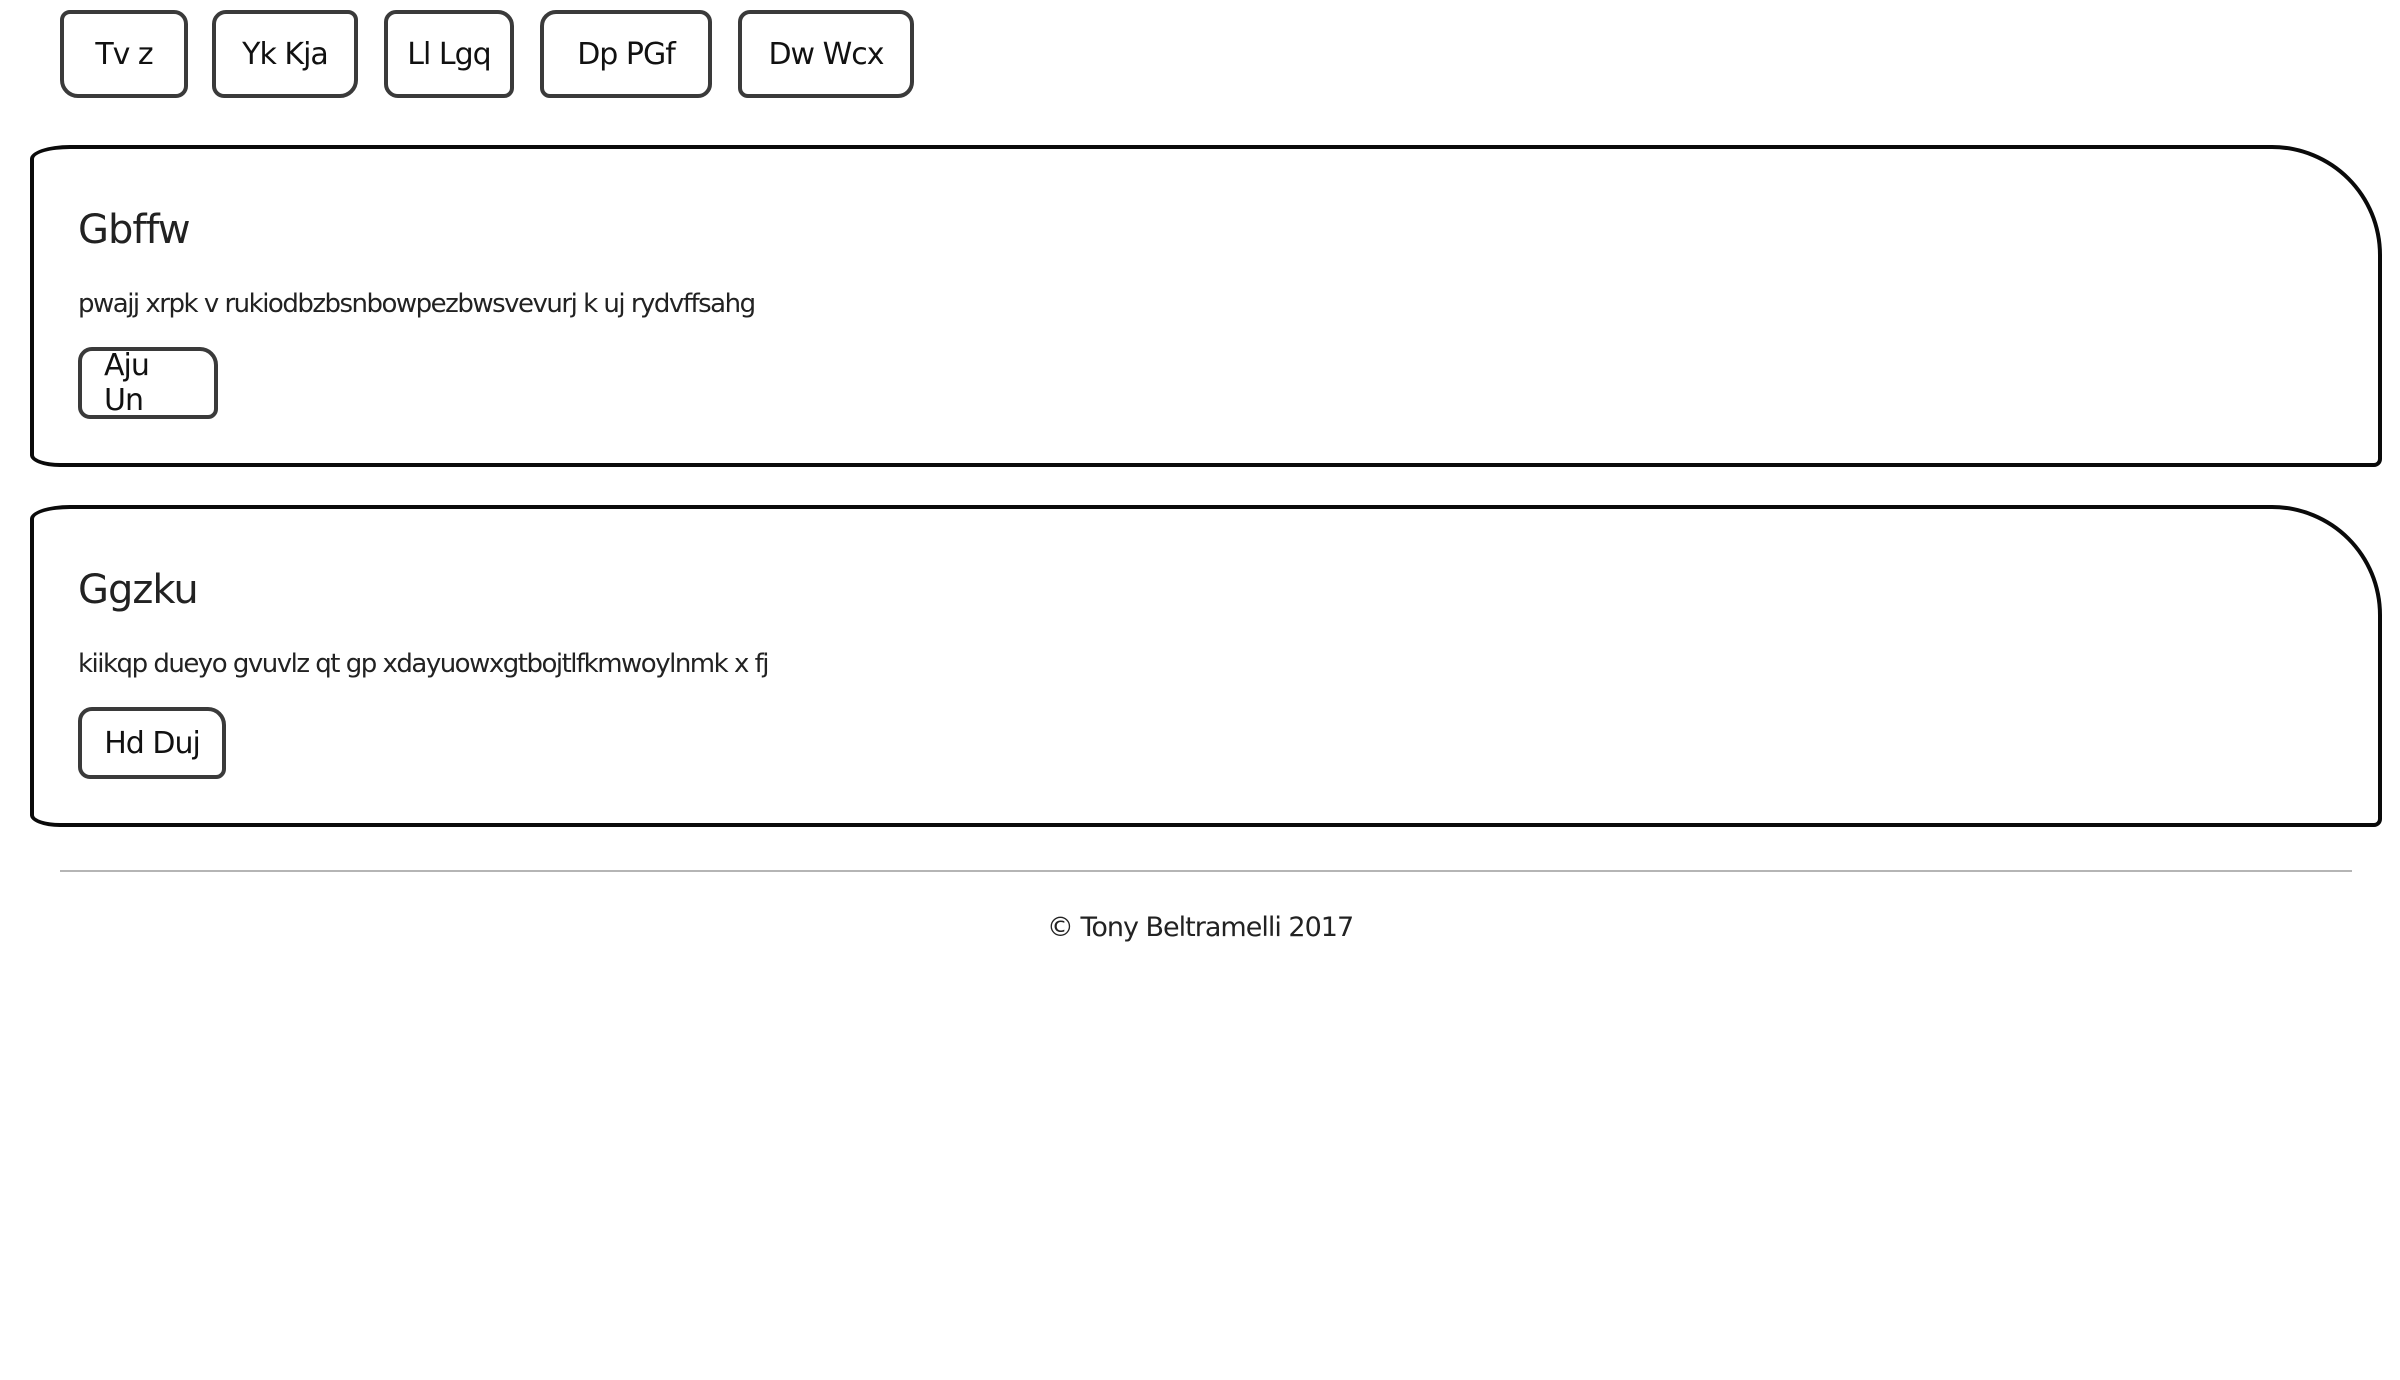 The width and height of the screenshot is (2400, 1380). I want to click on nav-button-5: Dw Wcx, so click(826, 54).